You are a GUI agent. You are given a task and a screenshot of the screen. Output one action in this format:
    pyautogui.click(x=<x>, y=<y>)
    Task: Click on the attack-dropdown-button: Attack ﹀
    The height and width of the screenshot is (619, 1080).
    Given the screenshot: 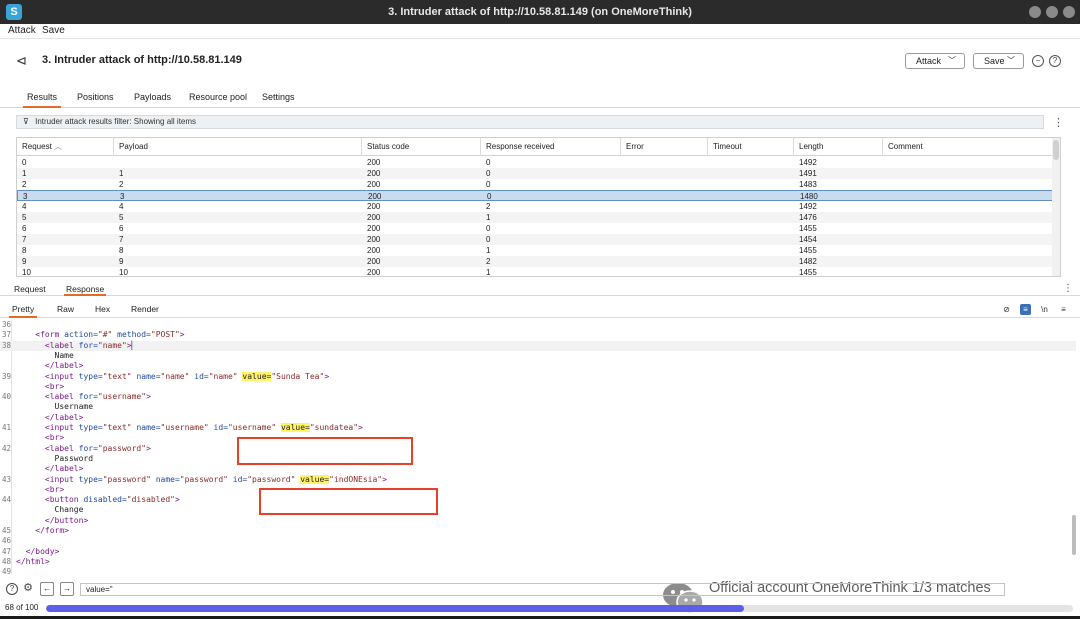 What is the action you would take?
    pyautogui.click(x=935, y=61)
    